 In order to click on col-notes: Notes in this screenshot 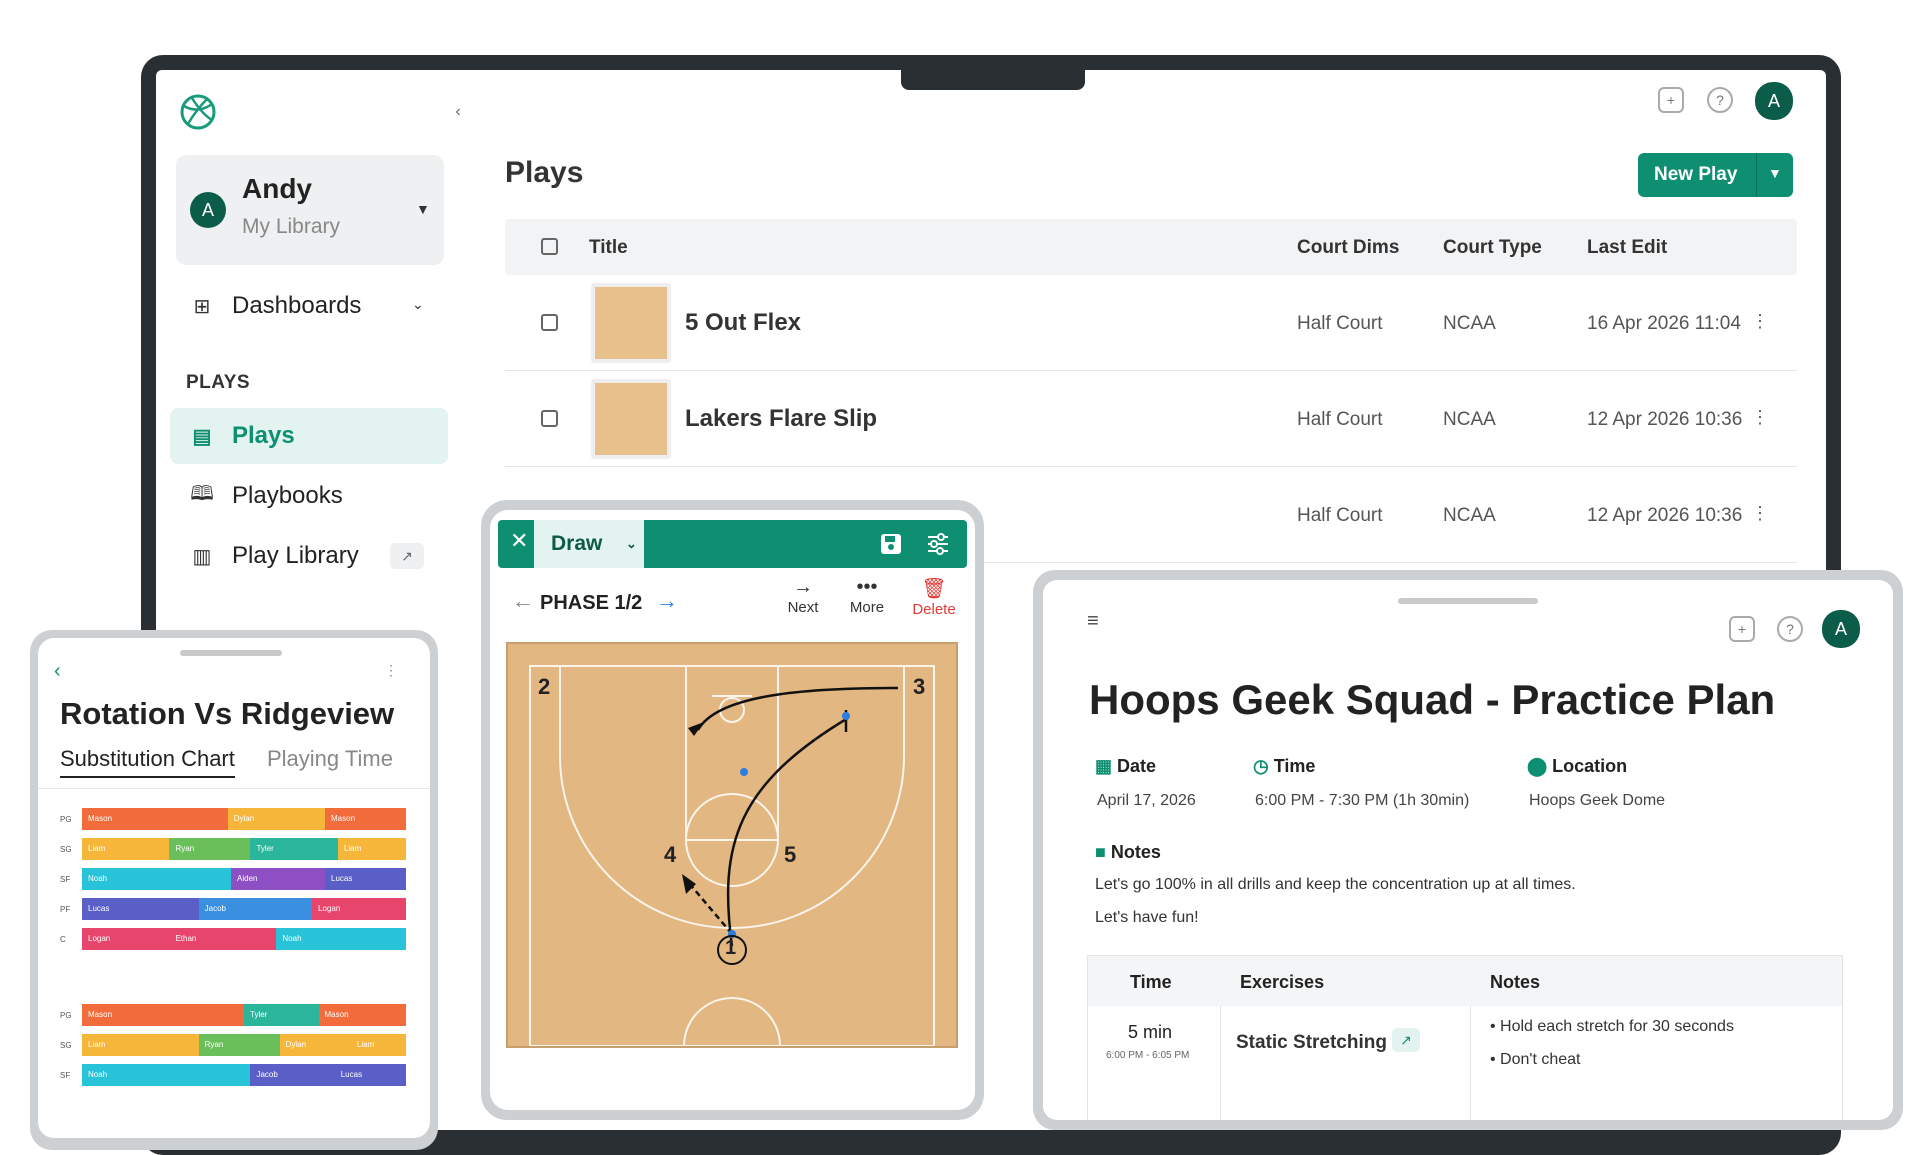, I will do `click(1515, 982)`.